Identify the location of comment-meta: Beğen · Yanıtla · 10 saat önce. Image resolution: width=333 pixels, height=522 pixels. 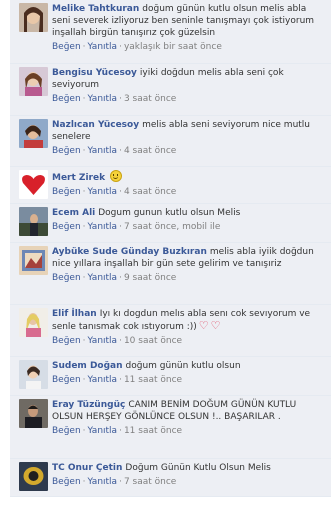
(189, 341).